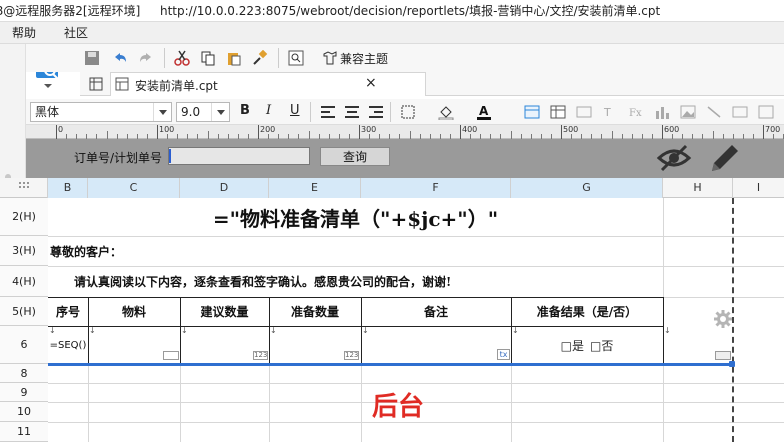 The image size is (784, 442). Describe the element at coordinates (61, 129) in the screenshot. I see `ruler-tick-label: 0` at that location.